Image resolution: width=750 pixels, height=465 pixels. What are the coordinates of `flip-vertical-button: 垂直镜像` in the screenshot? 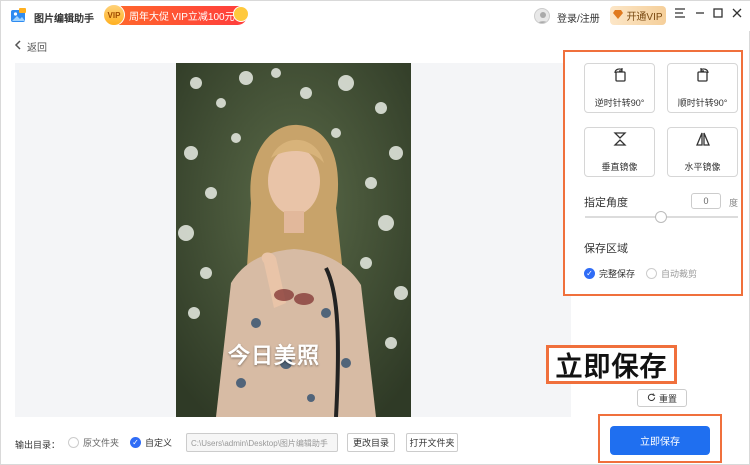 It's located at (619, 152).